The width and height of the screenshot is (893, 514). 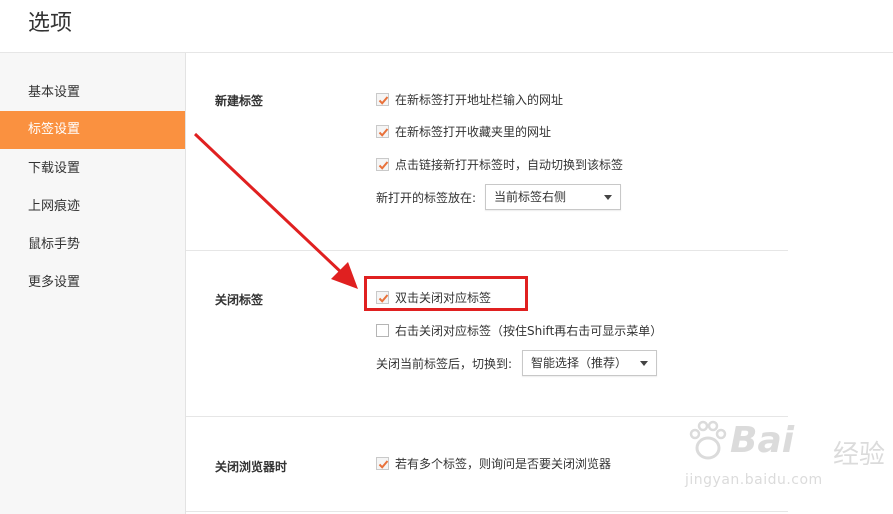 I want to click on baidu-watermark: Bai 经验 jingyan.baidu.com, so click(x=785, y=458).